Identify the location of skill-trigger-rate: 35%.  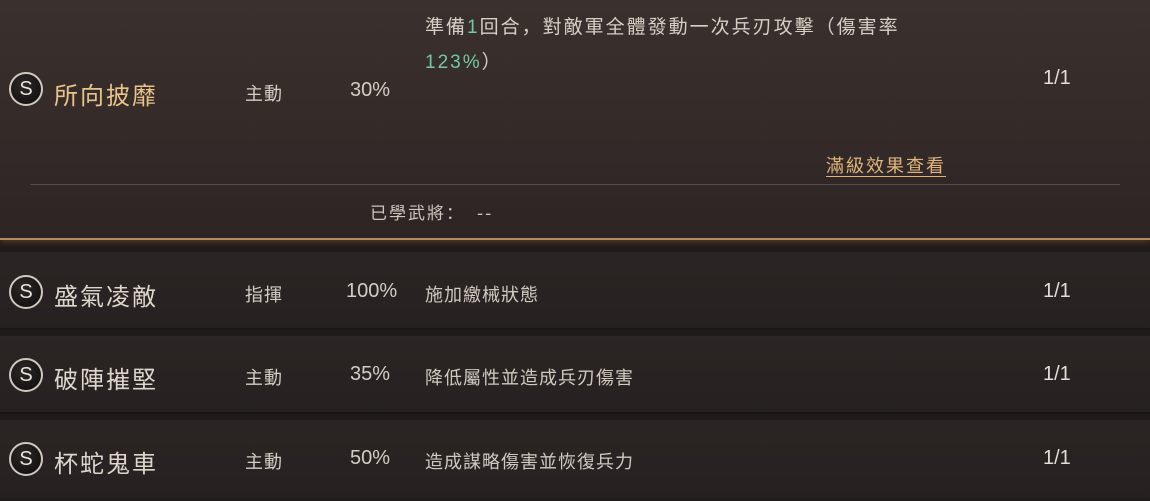
(370, 374).